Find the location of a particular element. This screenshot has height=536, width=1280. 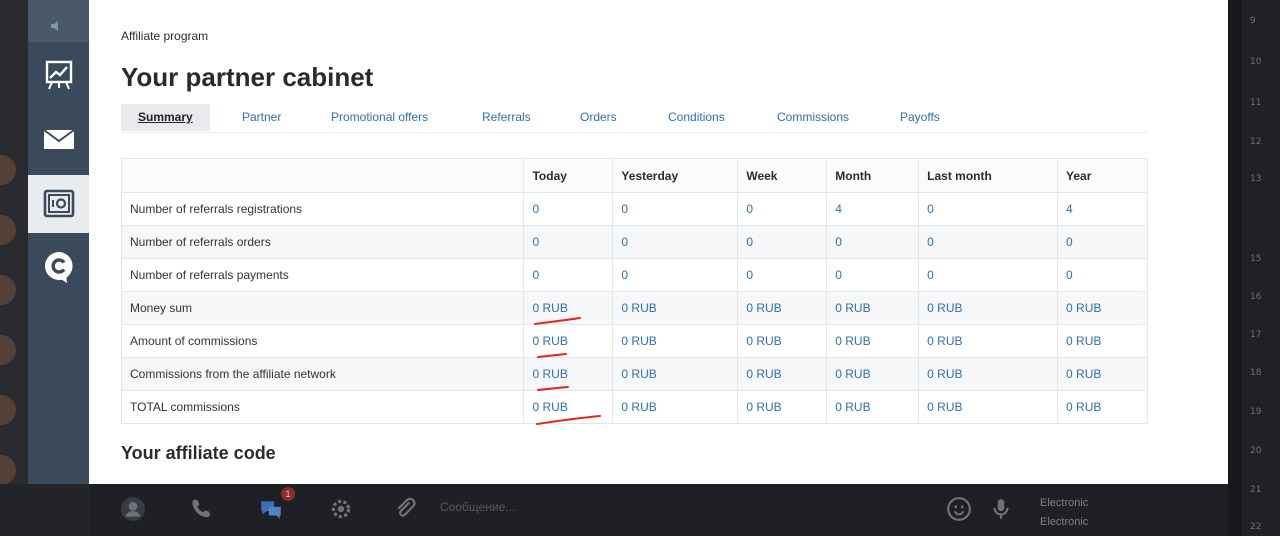

chat-bubbles-icon is located at coordinates (271, 509).